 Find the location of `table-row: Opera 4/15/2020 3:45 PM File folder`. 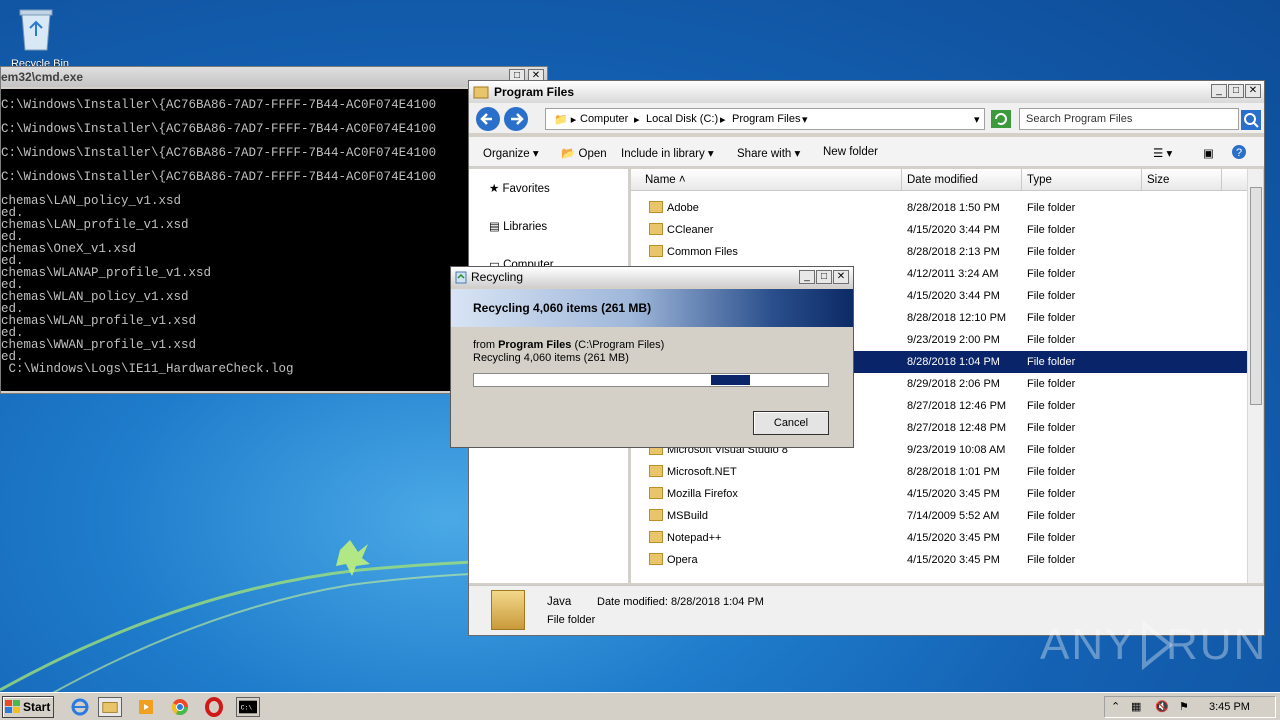

table-row: Opera 4/15/2020 3:45 PM File folder is located at coordinates (939, 560).